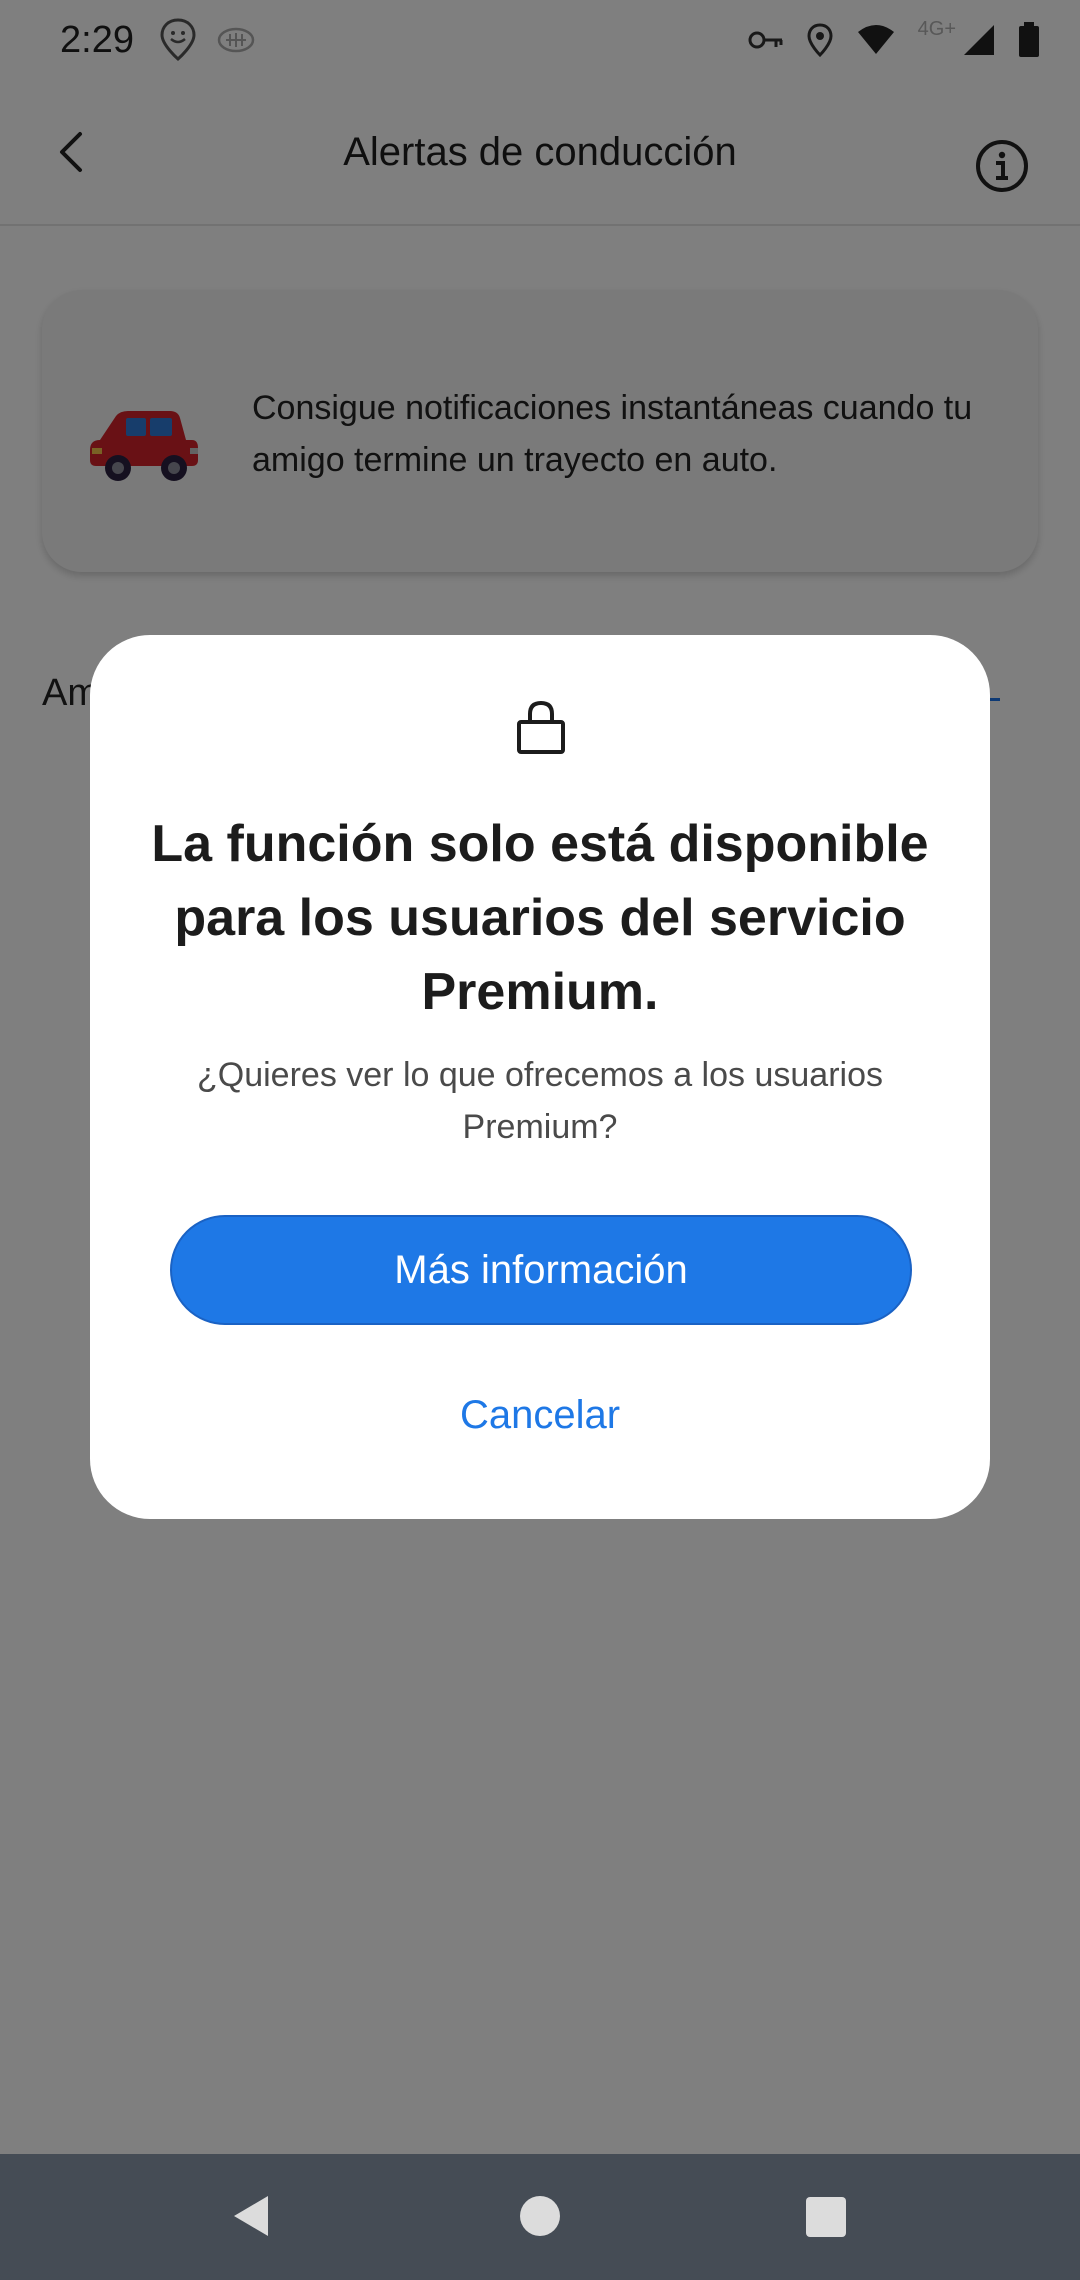  What do you see at coordinates (541, 727) in the screenshot?
I see `lock-icon` at bounding box center [541, 727].